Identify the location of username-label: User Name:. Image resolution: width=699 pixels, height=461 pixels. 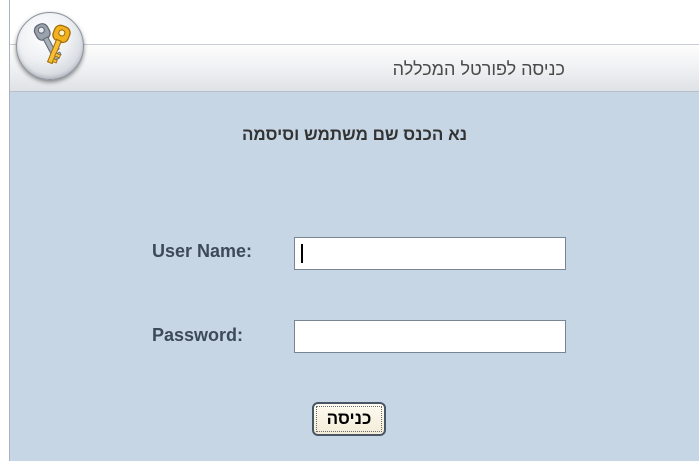
(202, 251).